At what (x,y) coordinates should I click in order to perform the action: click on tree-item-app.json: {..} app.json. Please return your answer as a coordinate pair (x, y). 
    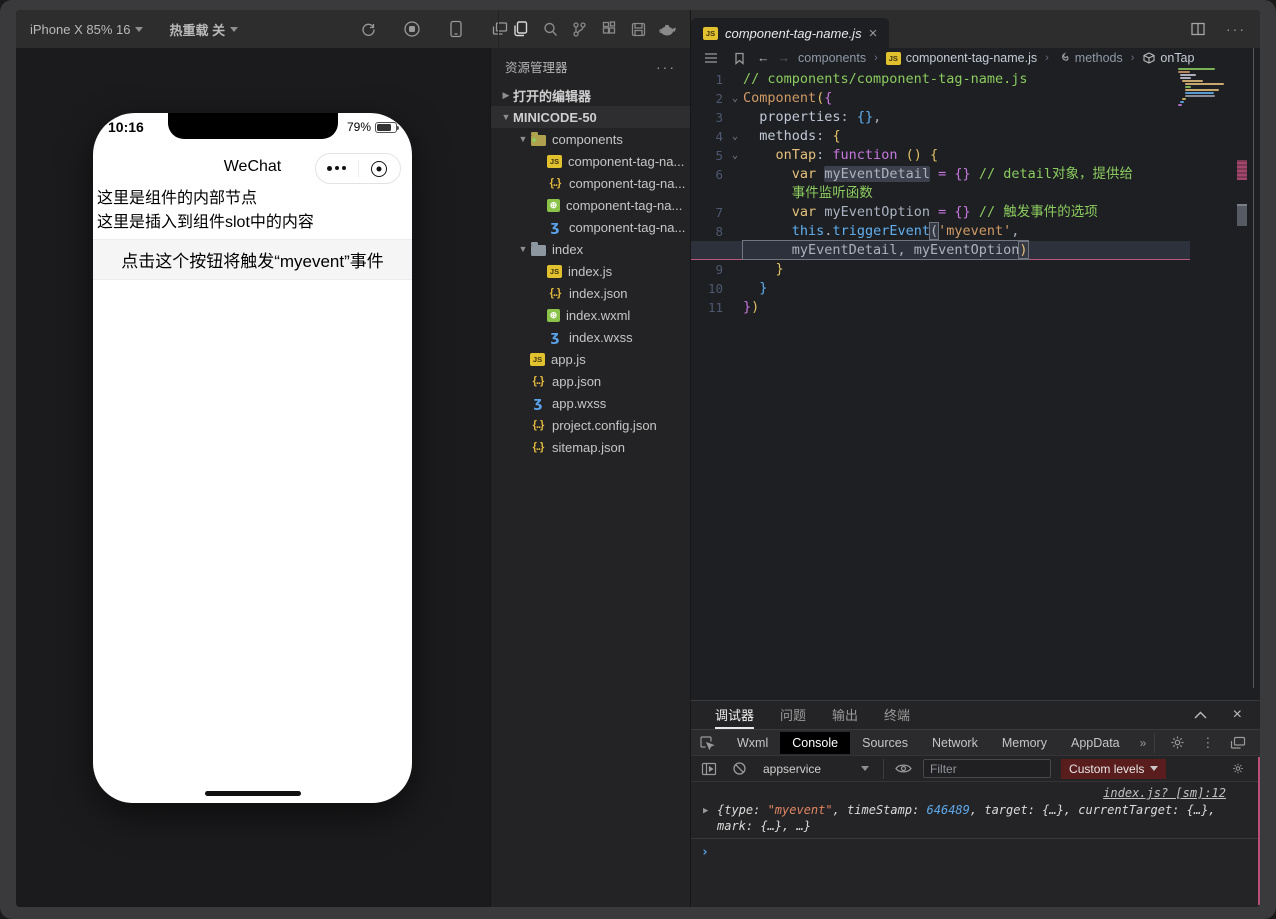
    Looking at the image, I should click on (590, 381).